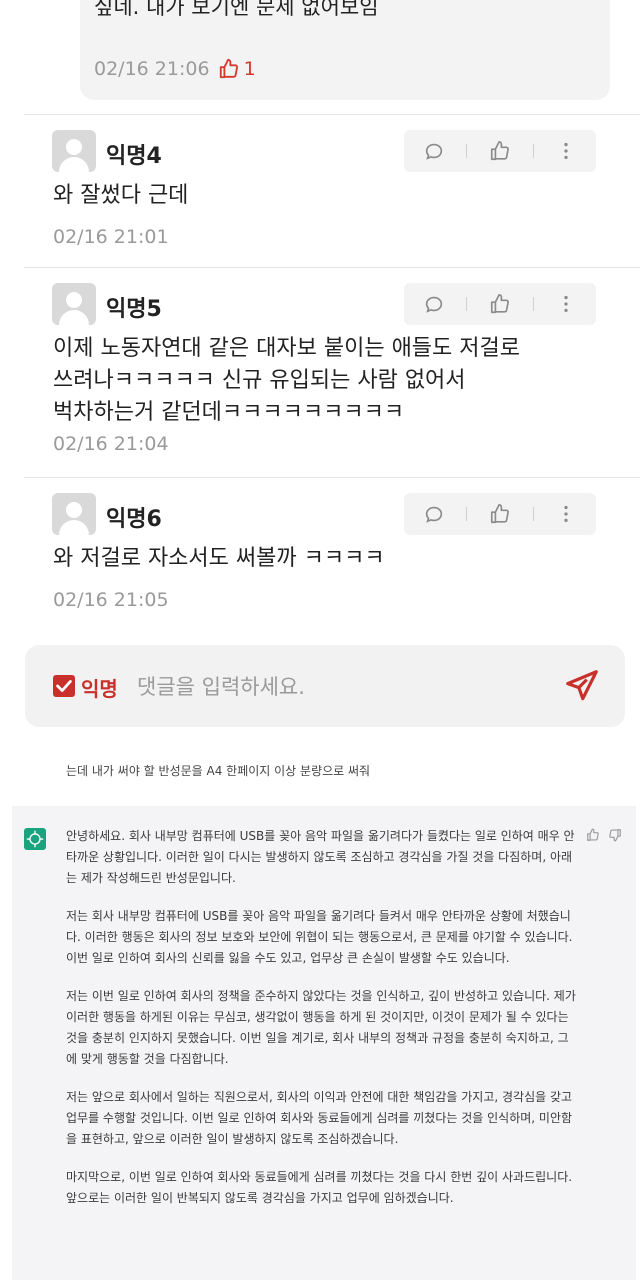 The width and height of the screenshot is (640, 1280). I want to click on send-icon, so click(582, 686).